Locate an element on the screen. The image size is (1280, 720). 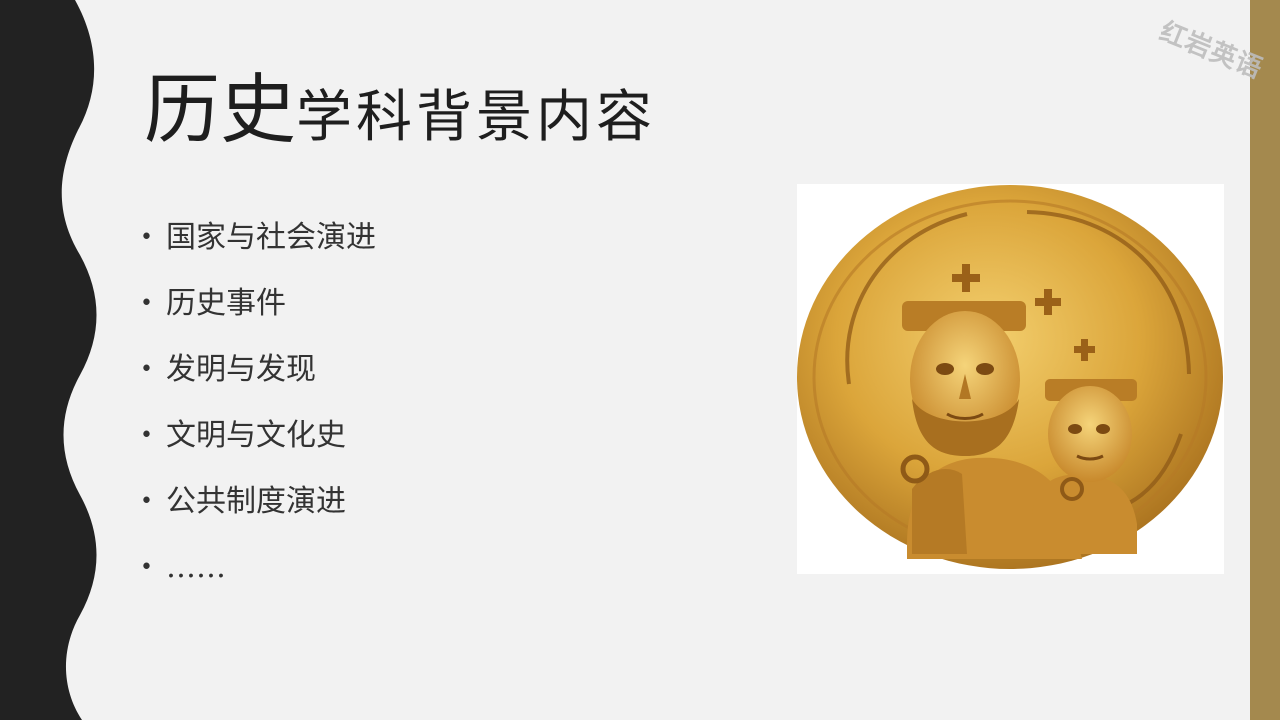
right-accent-band is located at coordinates (1265, 360).